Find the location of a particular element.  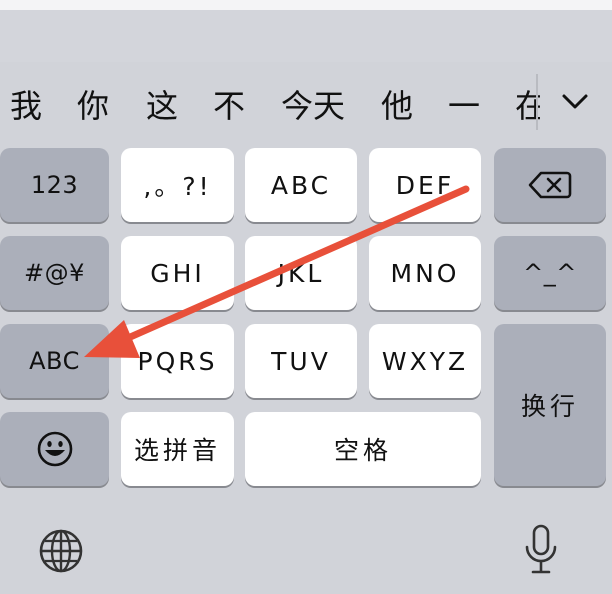

backspace-icon is located at coordinates (550, 185).